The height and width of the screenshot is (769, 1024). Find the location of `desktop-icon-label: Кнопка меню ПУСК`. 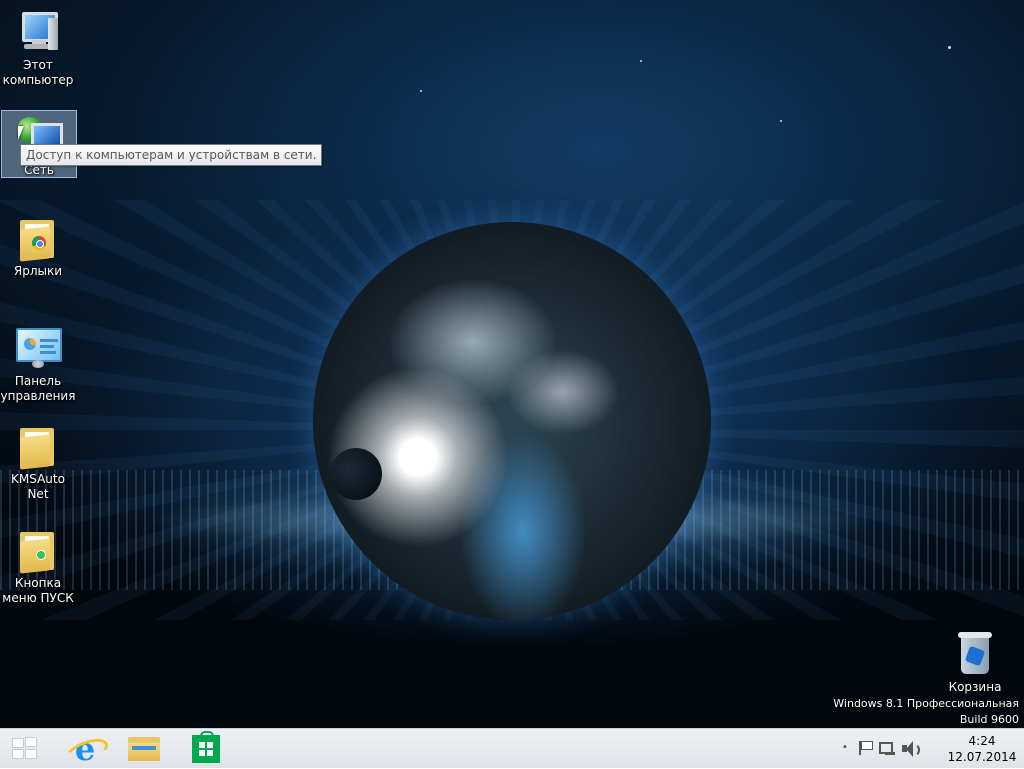

desktop-icon-label: Кнопка меню ПУСК is located at coordinates (38, 590).